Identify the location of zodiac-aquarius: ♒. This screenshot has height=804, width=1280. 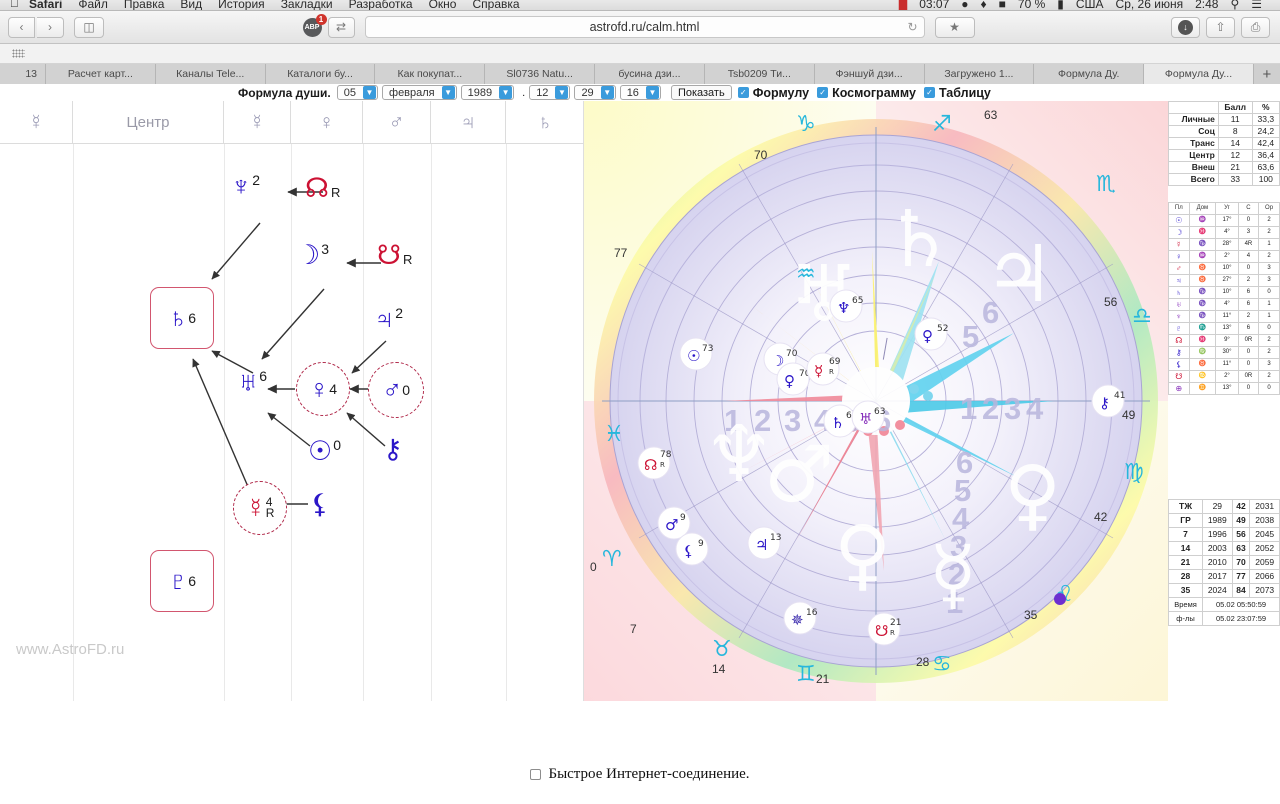
(806, 274).